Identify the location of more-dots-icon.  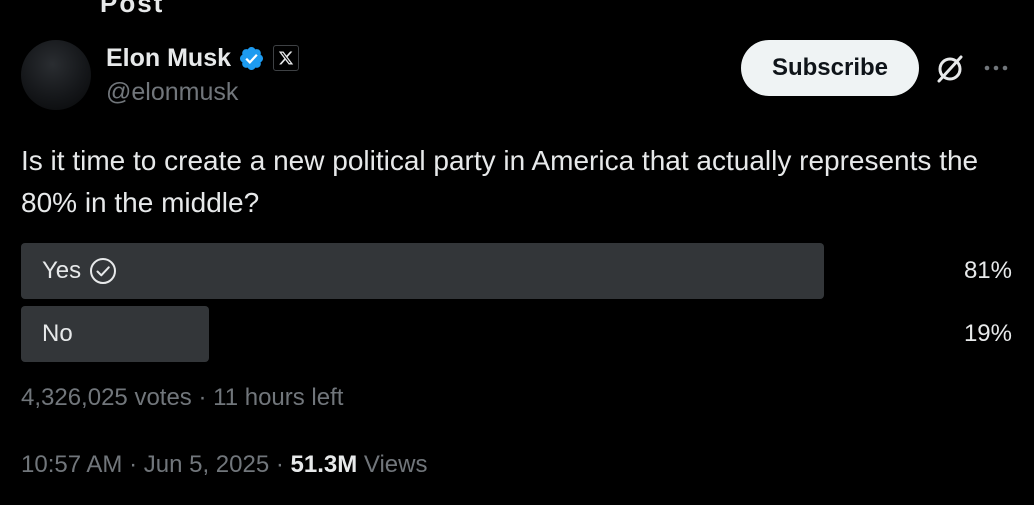
(996, 68).